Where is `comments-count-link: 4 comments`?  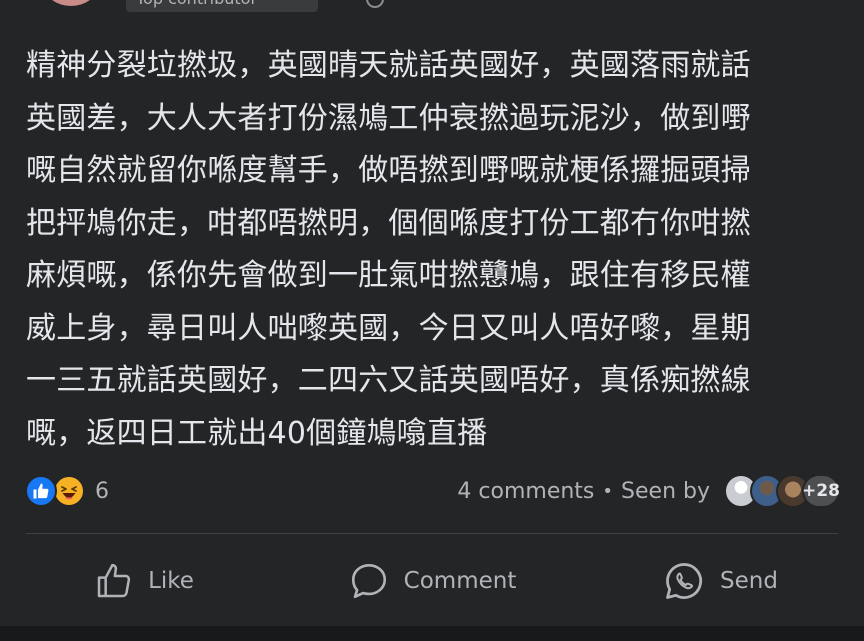 comments-count-link: 4 comments is located at coordinates (525, 491).